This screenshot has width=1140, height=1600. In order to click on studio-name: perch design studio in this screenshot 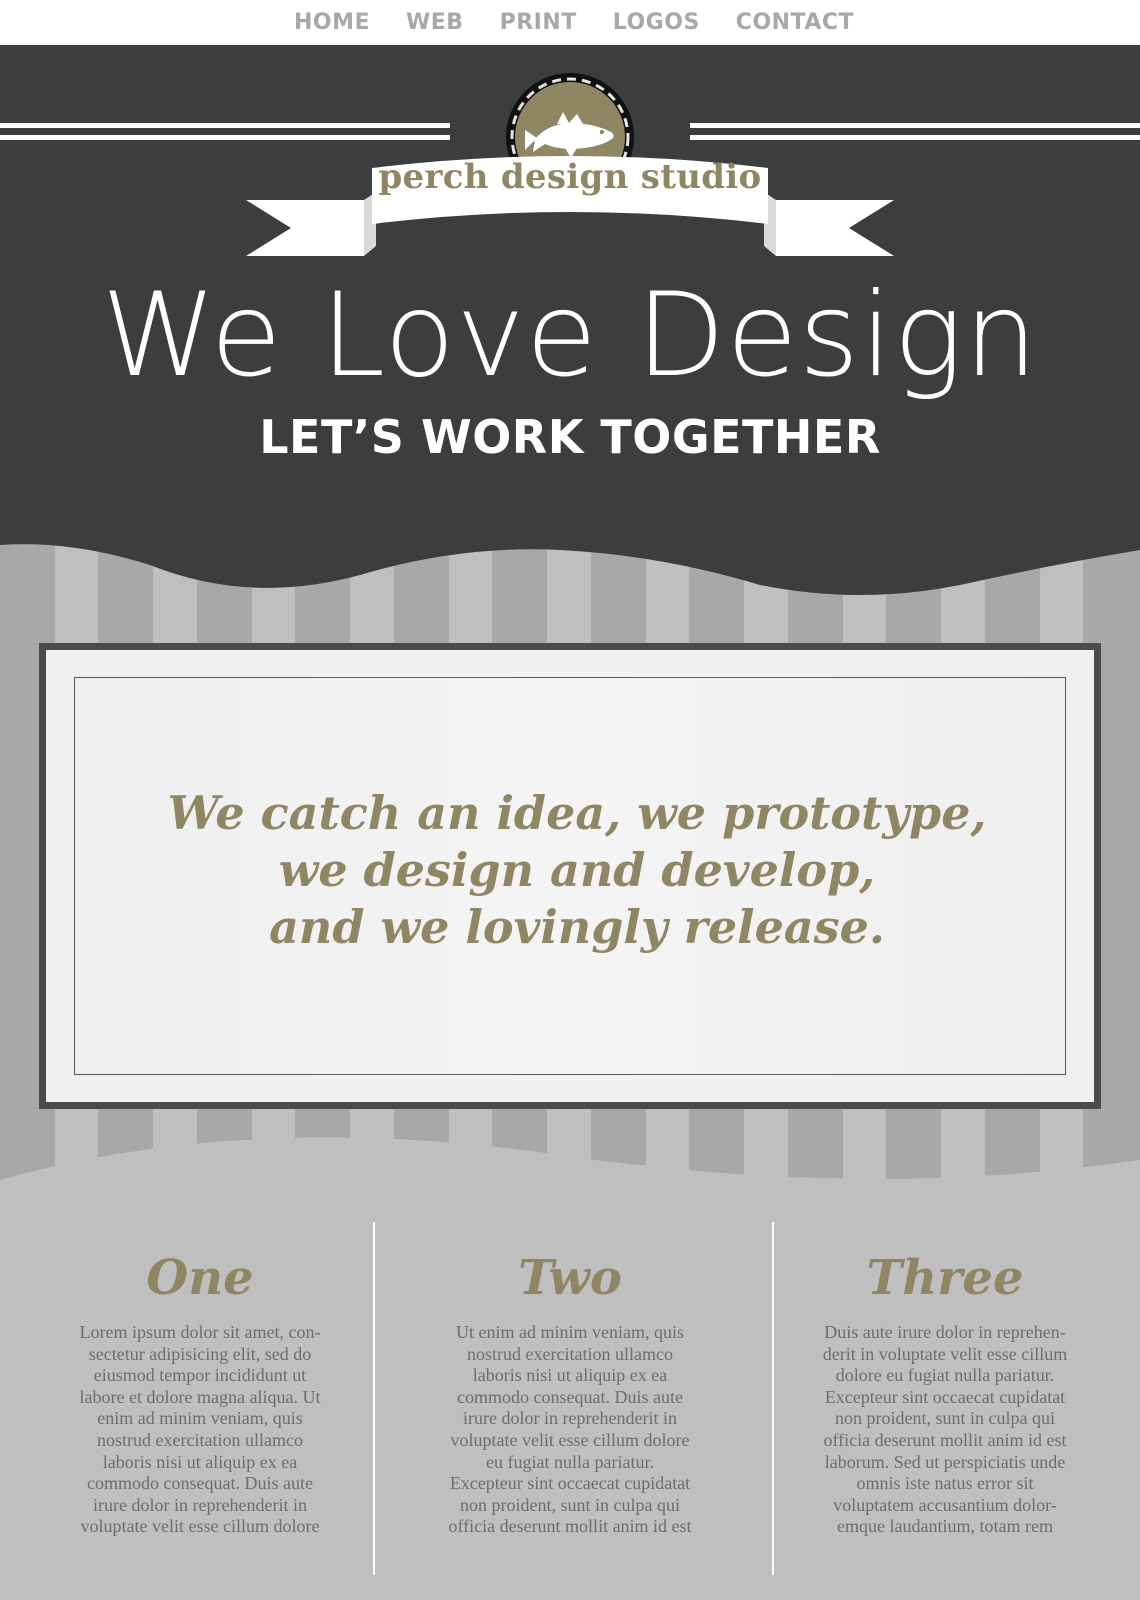, I will do `click(570, 177)`.